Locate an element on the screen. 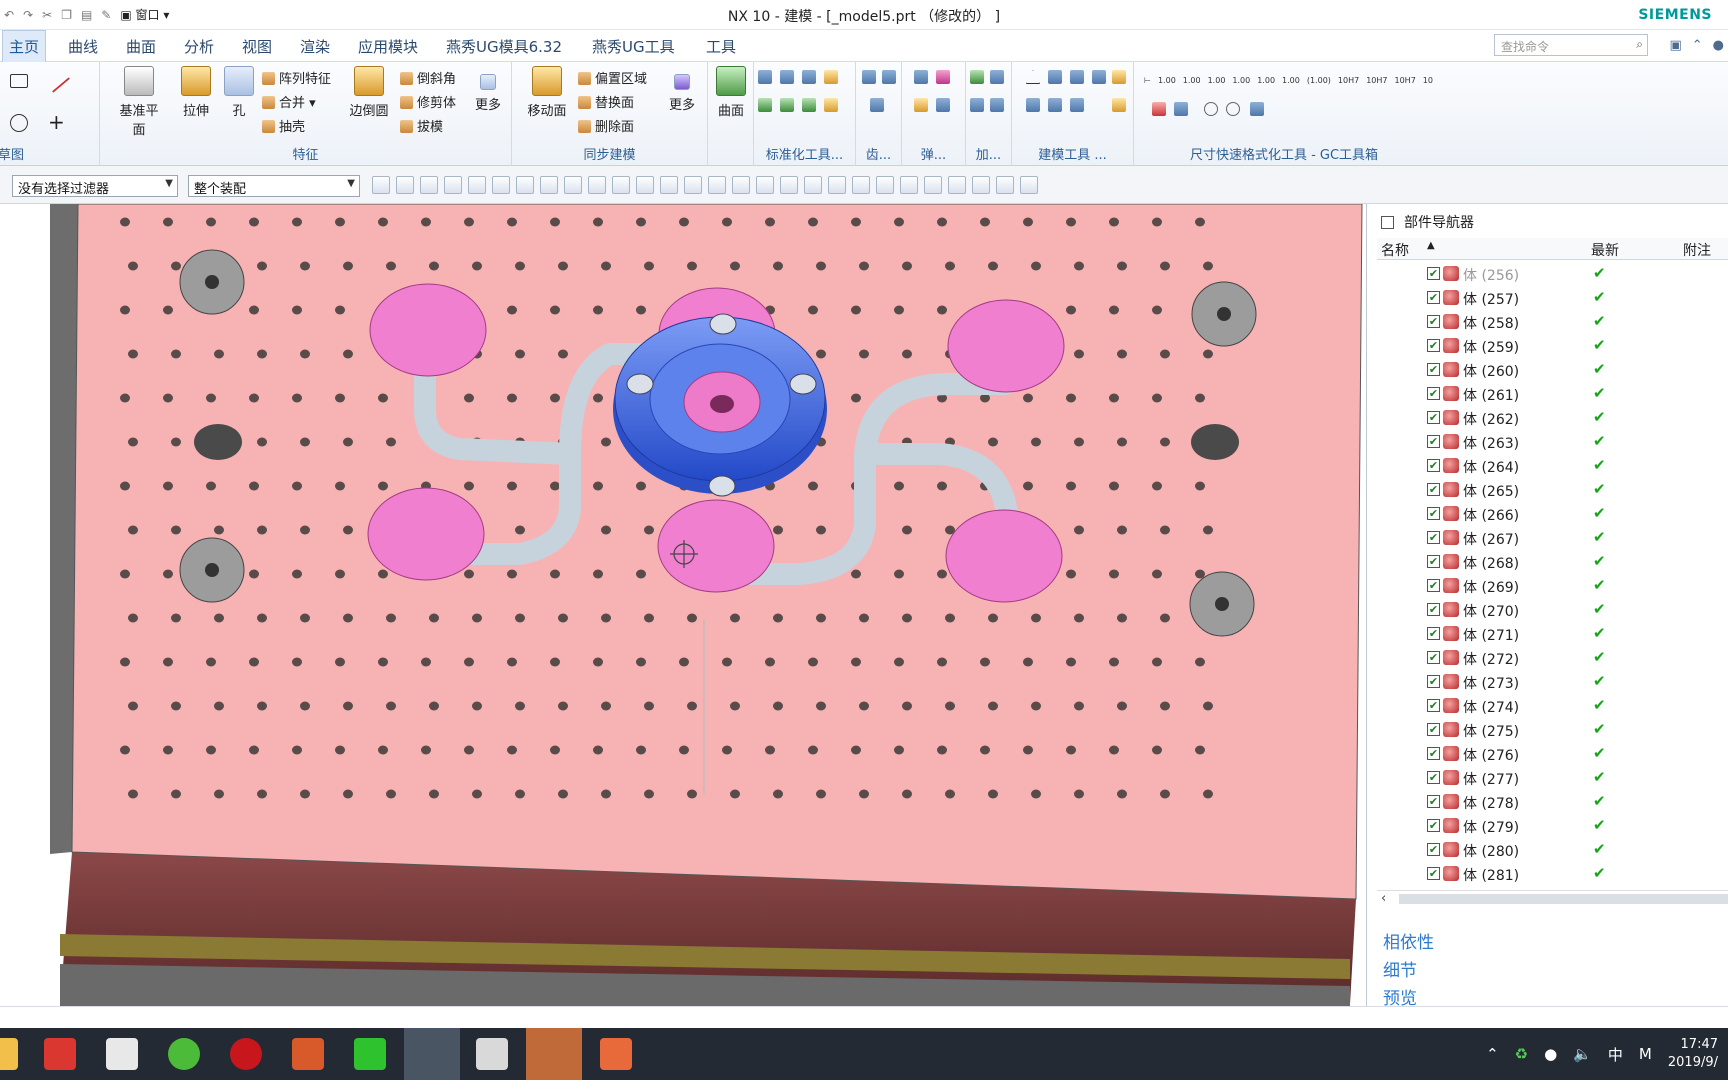 The height and width of the screenshot is (1080, 1728). ime-indicator: 中 is located at coordinates (1615, 1054).